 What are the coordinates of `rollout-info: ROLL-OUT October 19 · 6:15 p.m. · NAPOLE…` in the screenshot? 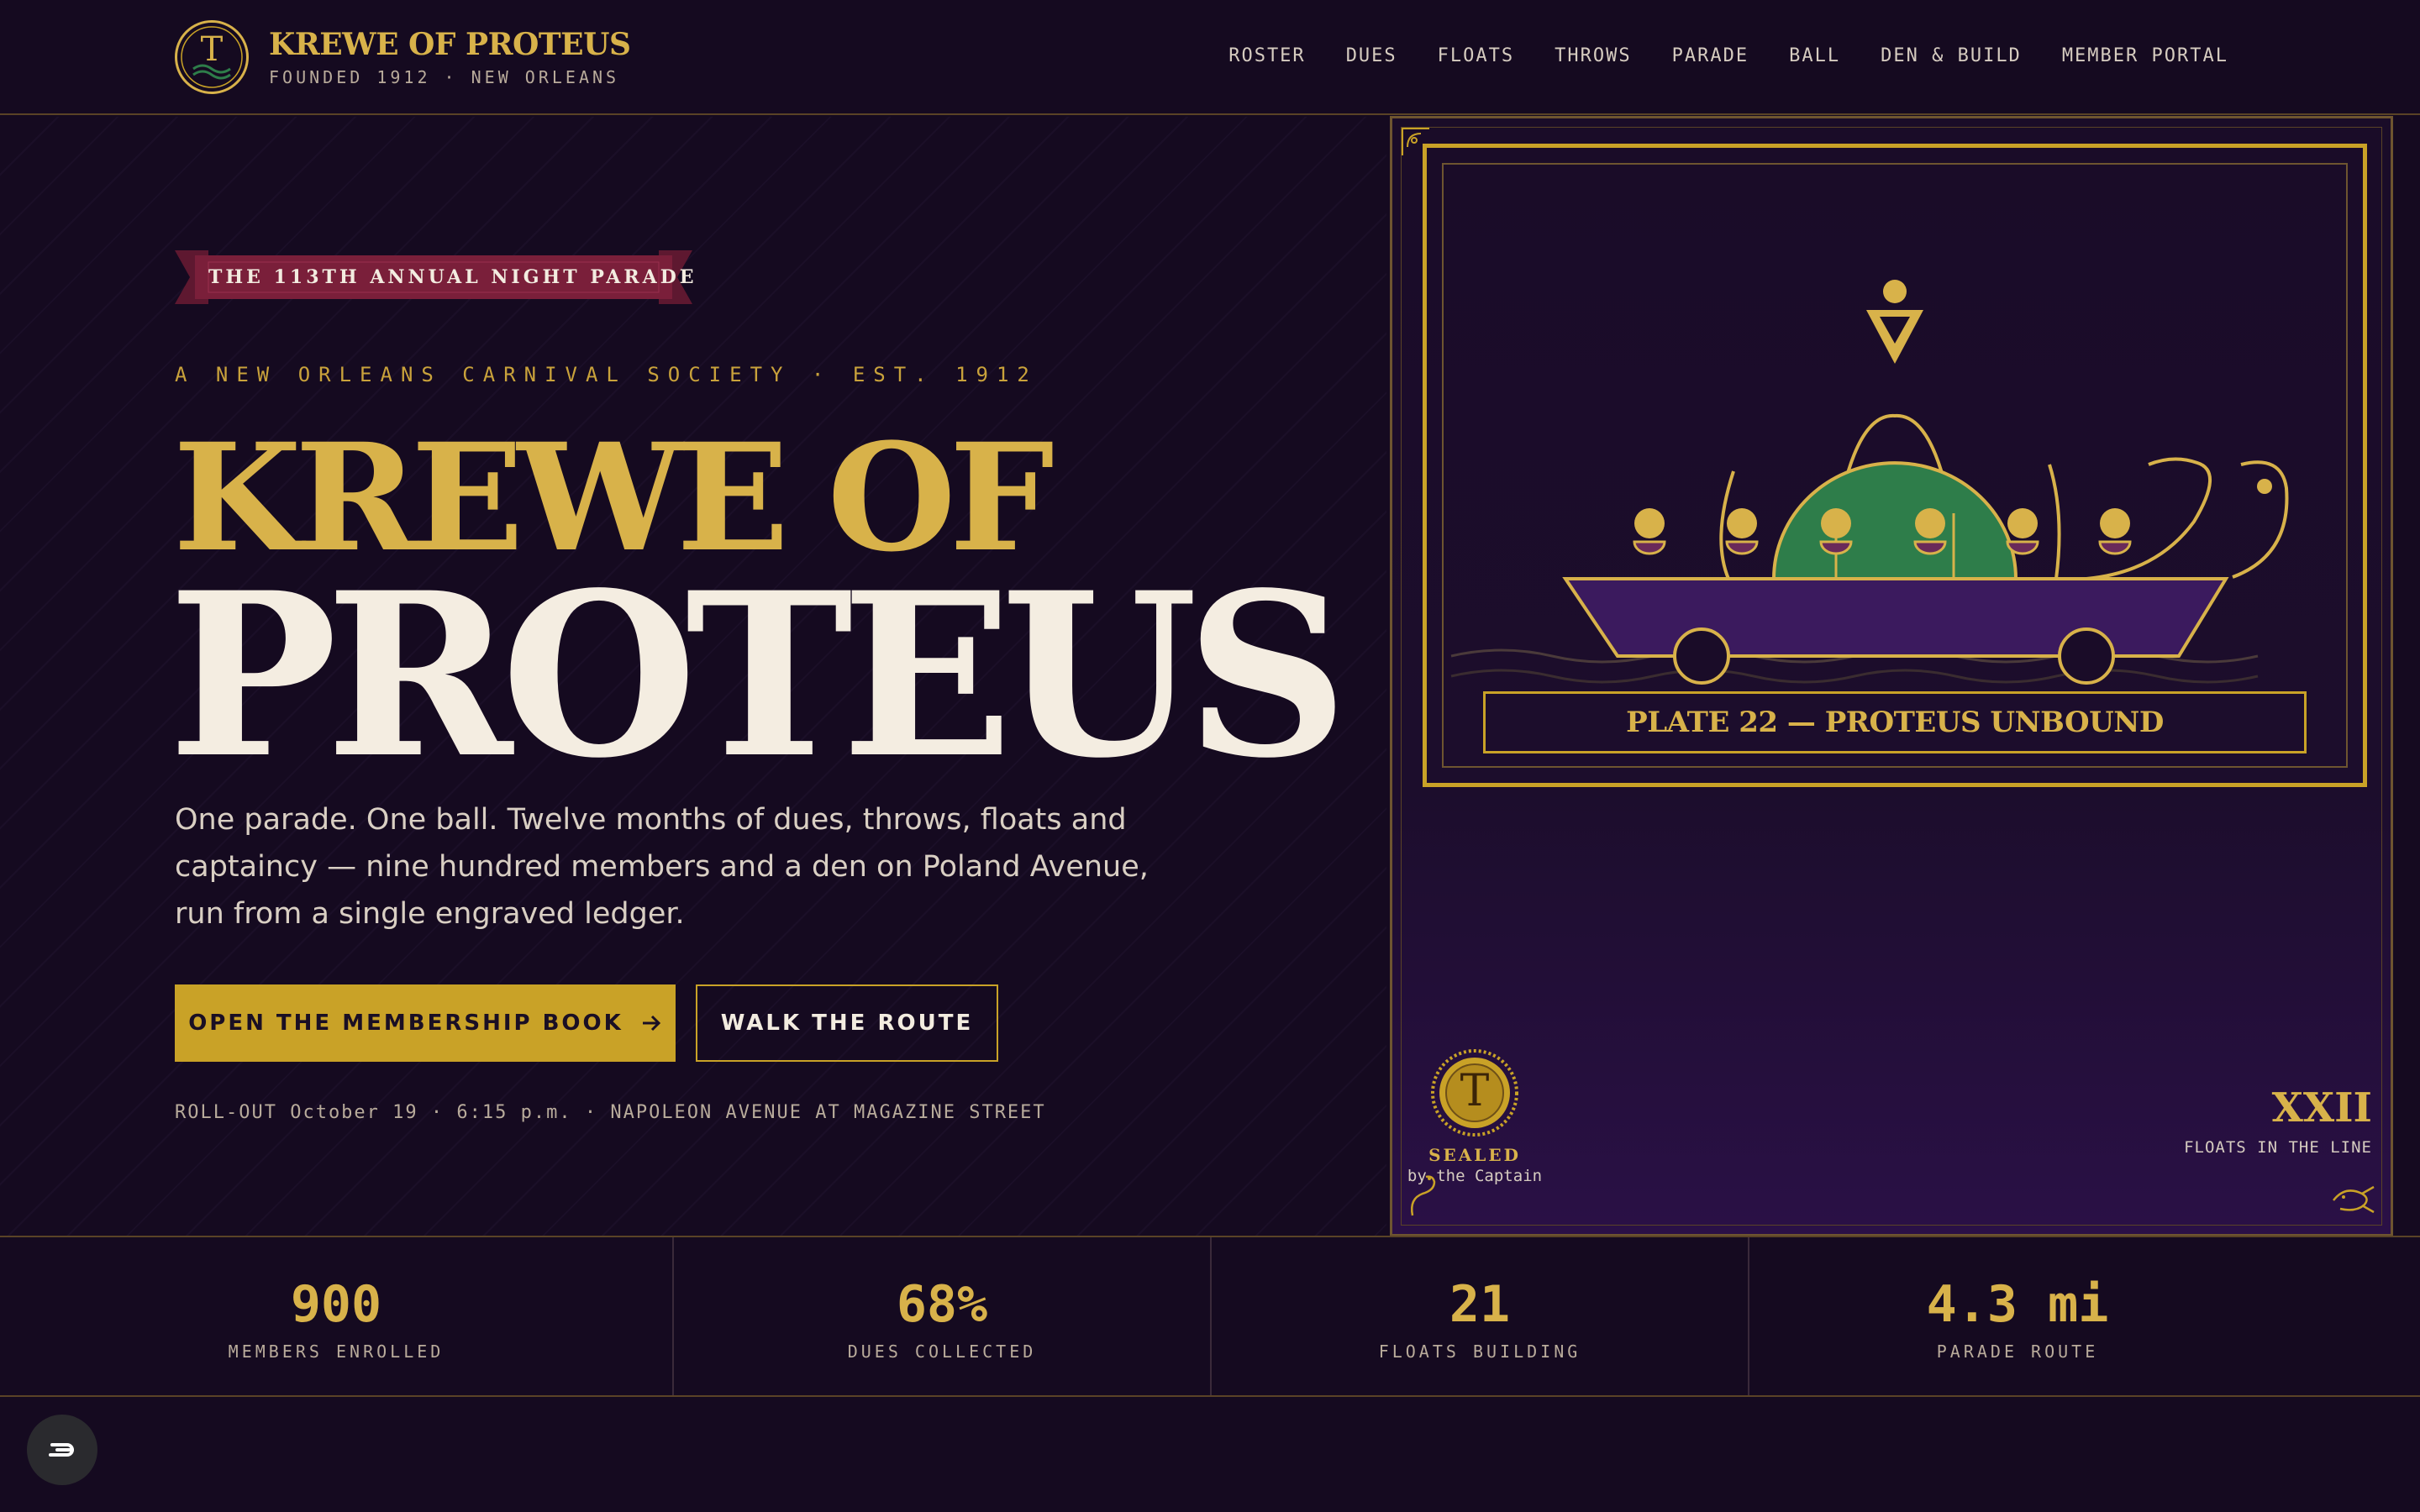 It's located at (611, 1112).